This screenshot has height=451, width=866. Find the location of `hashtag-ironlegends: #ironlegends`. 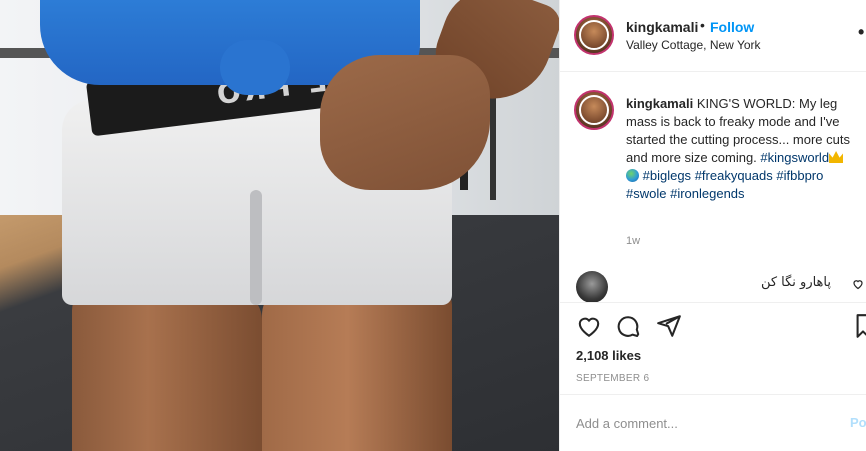

hashtag-ironlegends: #ironlegends is located at coordinates (707, 193).